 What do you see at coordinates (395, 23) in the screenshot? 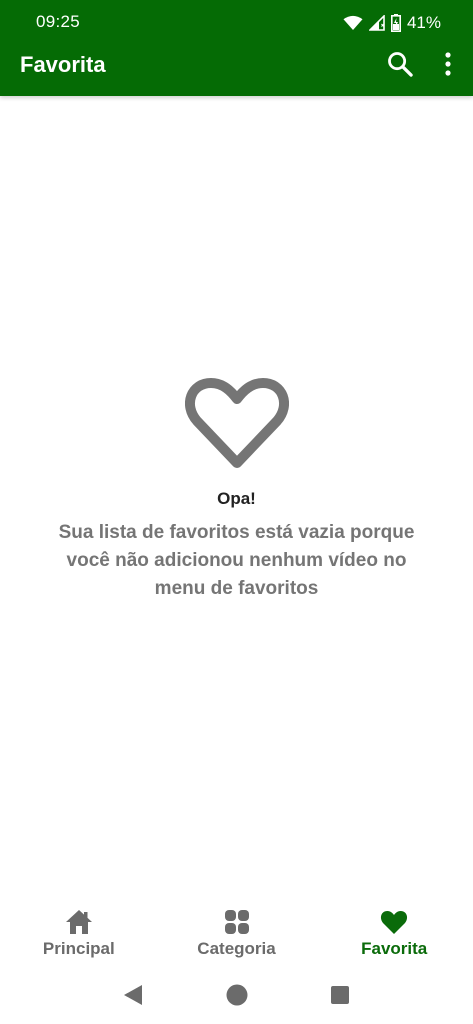
I see `battery-icon` at bounding box center [395, 23].